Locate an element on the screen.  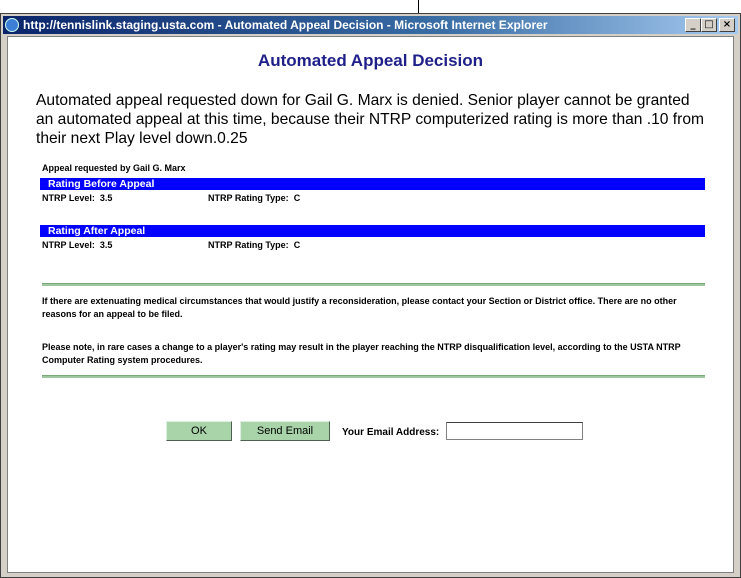
internet-explorer-icon is located at coordinates (12, 25).